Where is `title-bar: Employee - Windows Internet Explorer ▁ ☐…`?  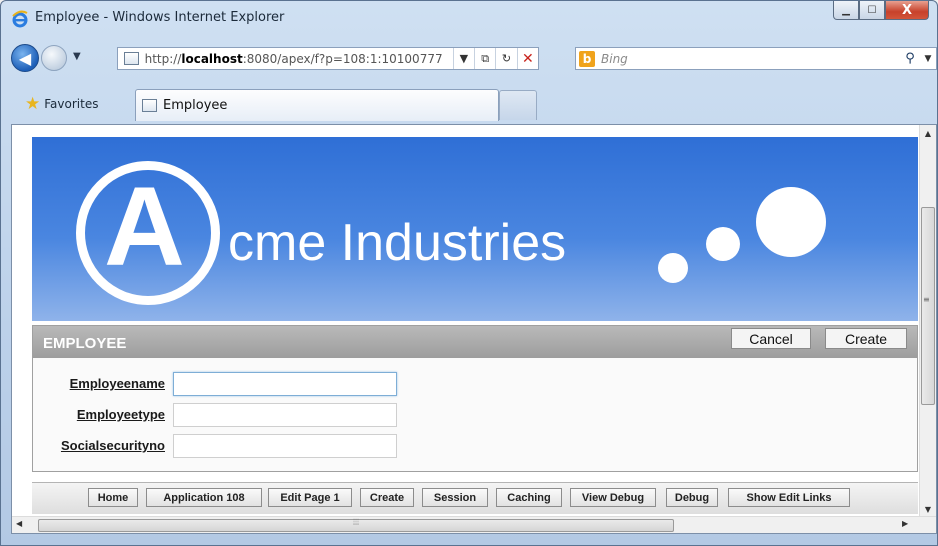 title-bar: Employee - Windows Internet Explorer ▁ ☐… is located at coordinates (469, 19).